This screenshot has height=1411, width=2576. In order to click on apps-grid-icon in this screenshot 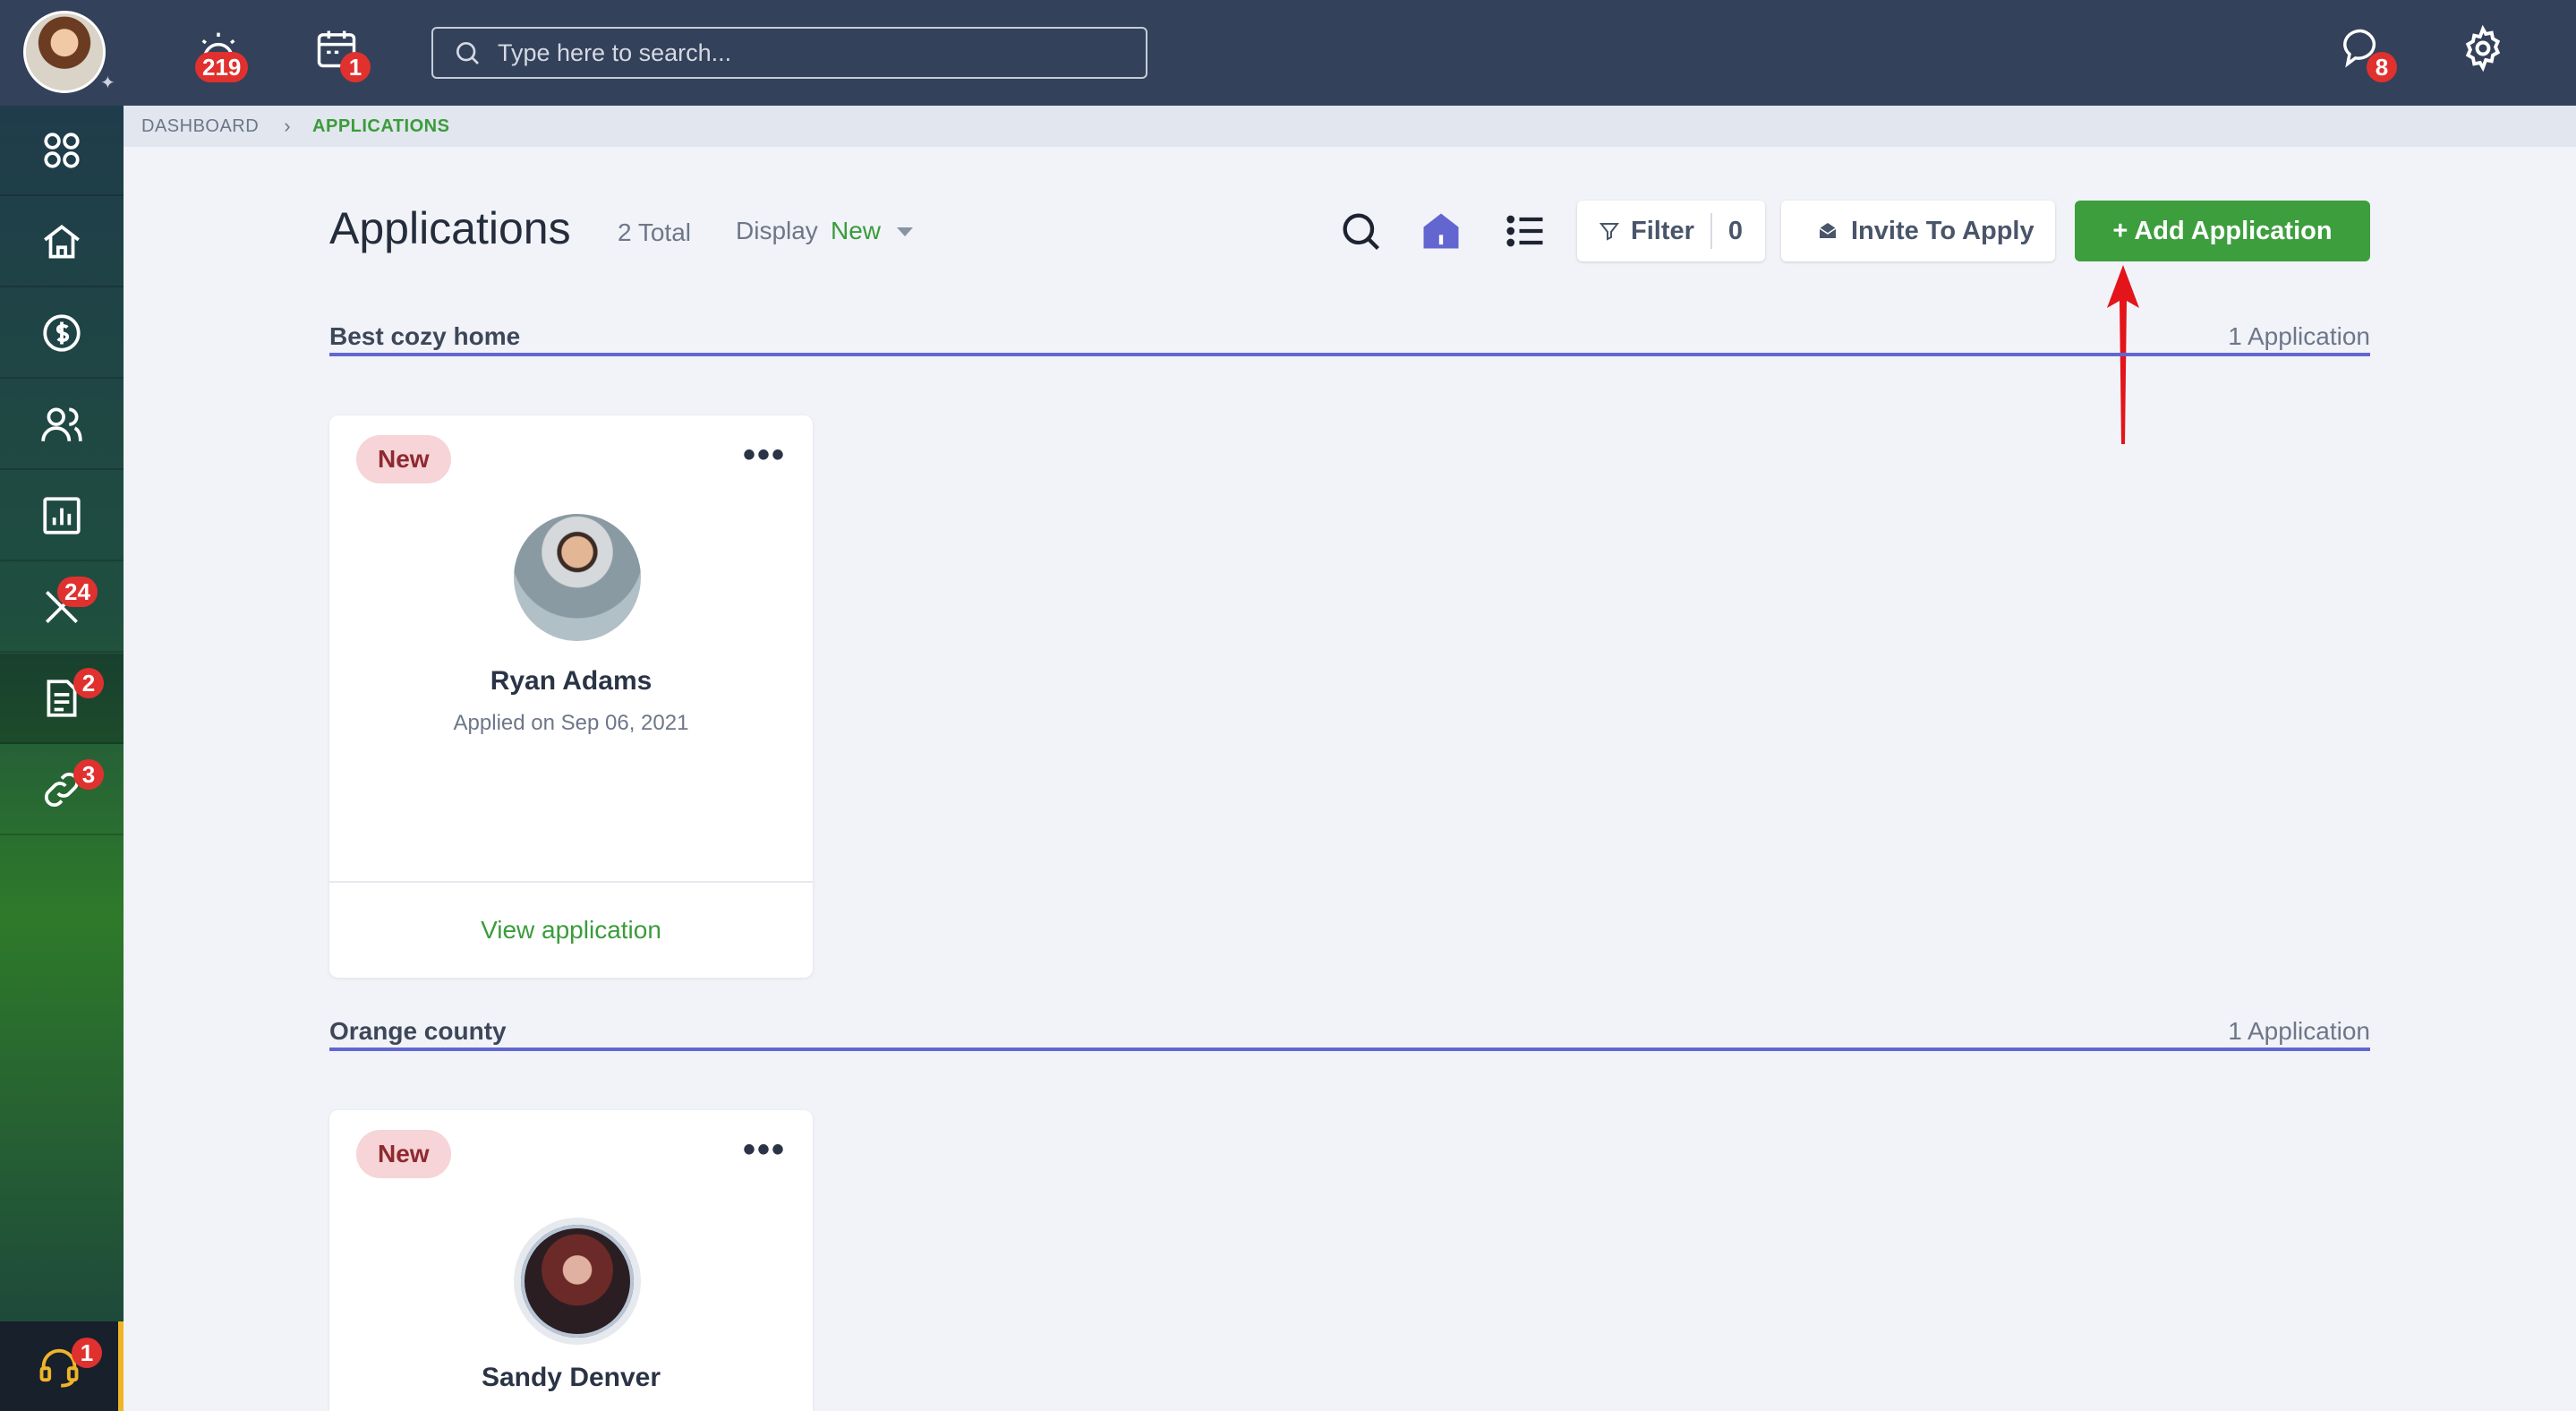, I will do `click(62, 150)`.